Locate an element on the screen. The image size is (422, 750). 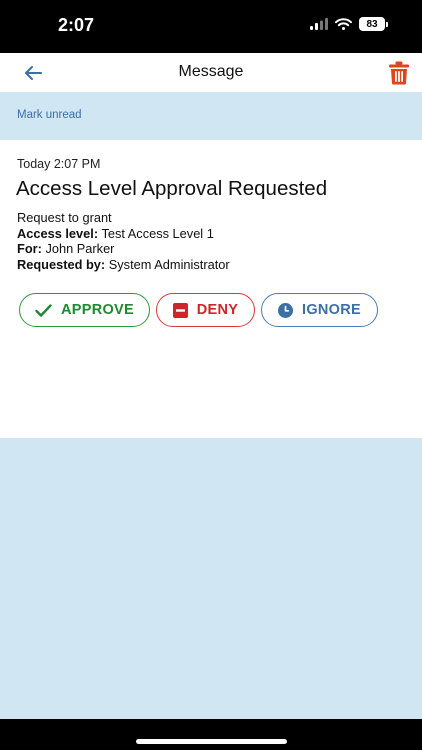
home-indicator is located at coordinates (211, 741).